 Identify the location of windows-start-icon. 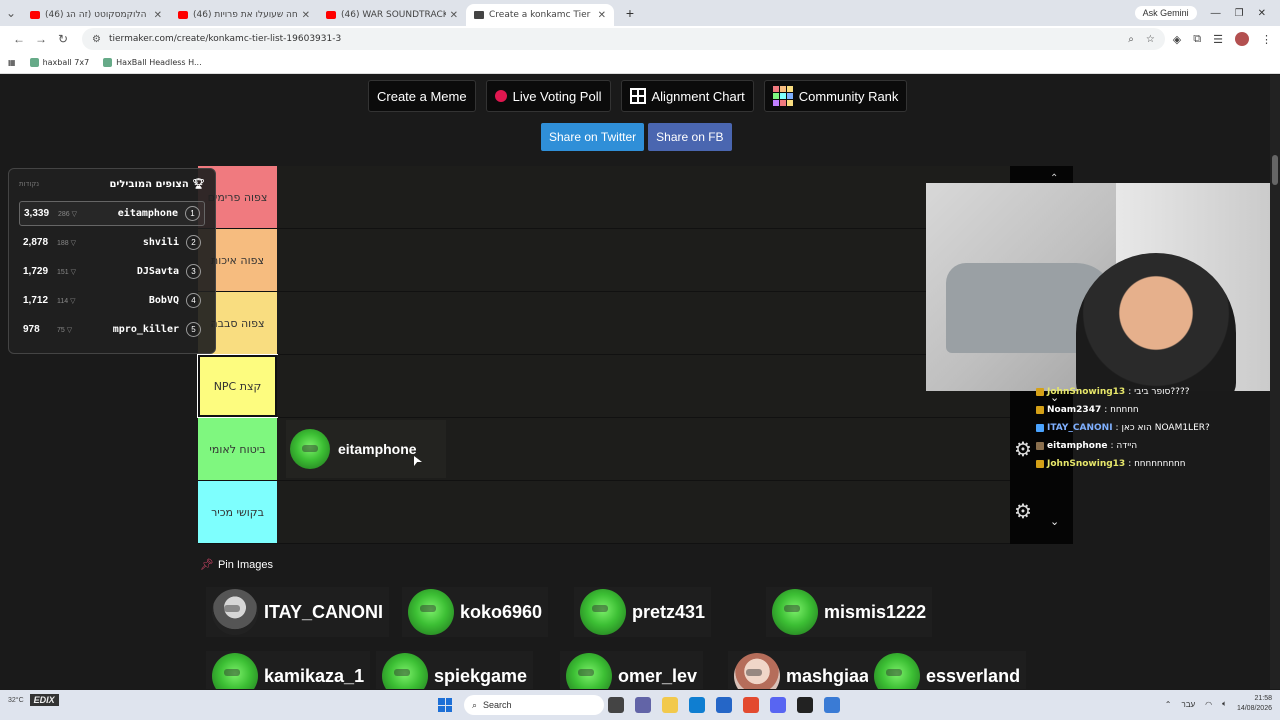
(445, 705).